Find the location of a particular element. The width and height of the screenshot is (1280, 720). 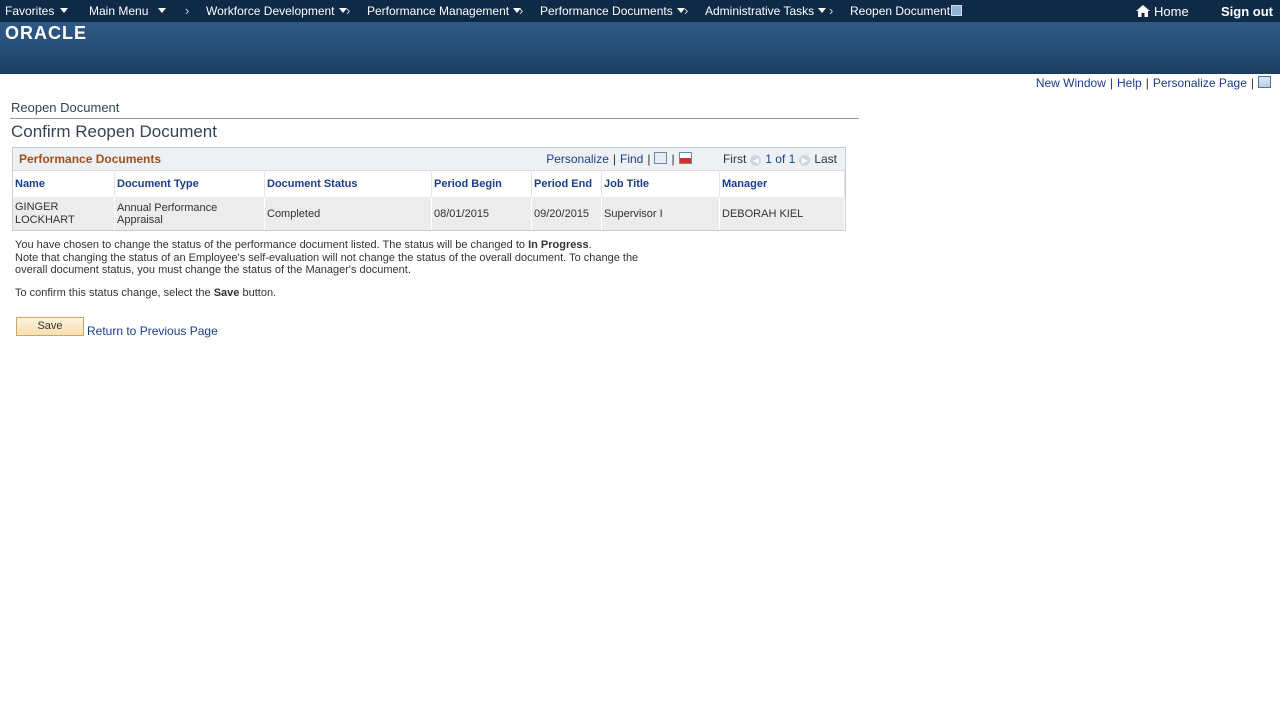

column-header-document-type: Document Type is located at coordinates (189, 183).